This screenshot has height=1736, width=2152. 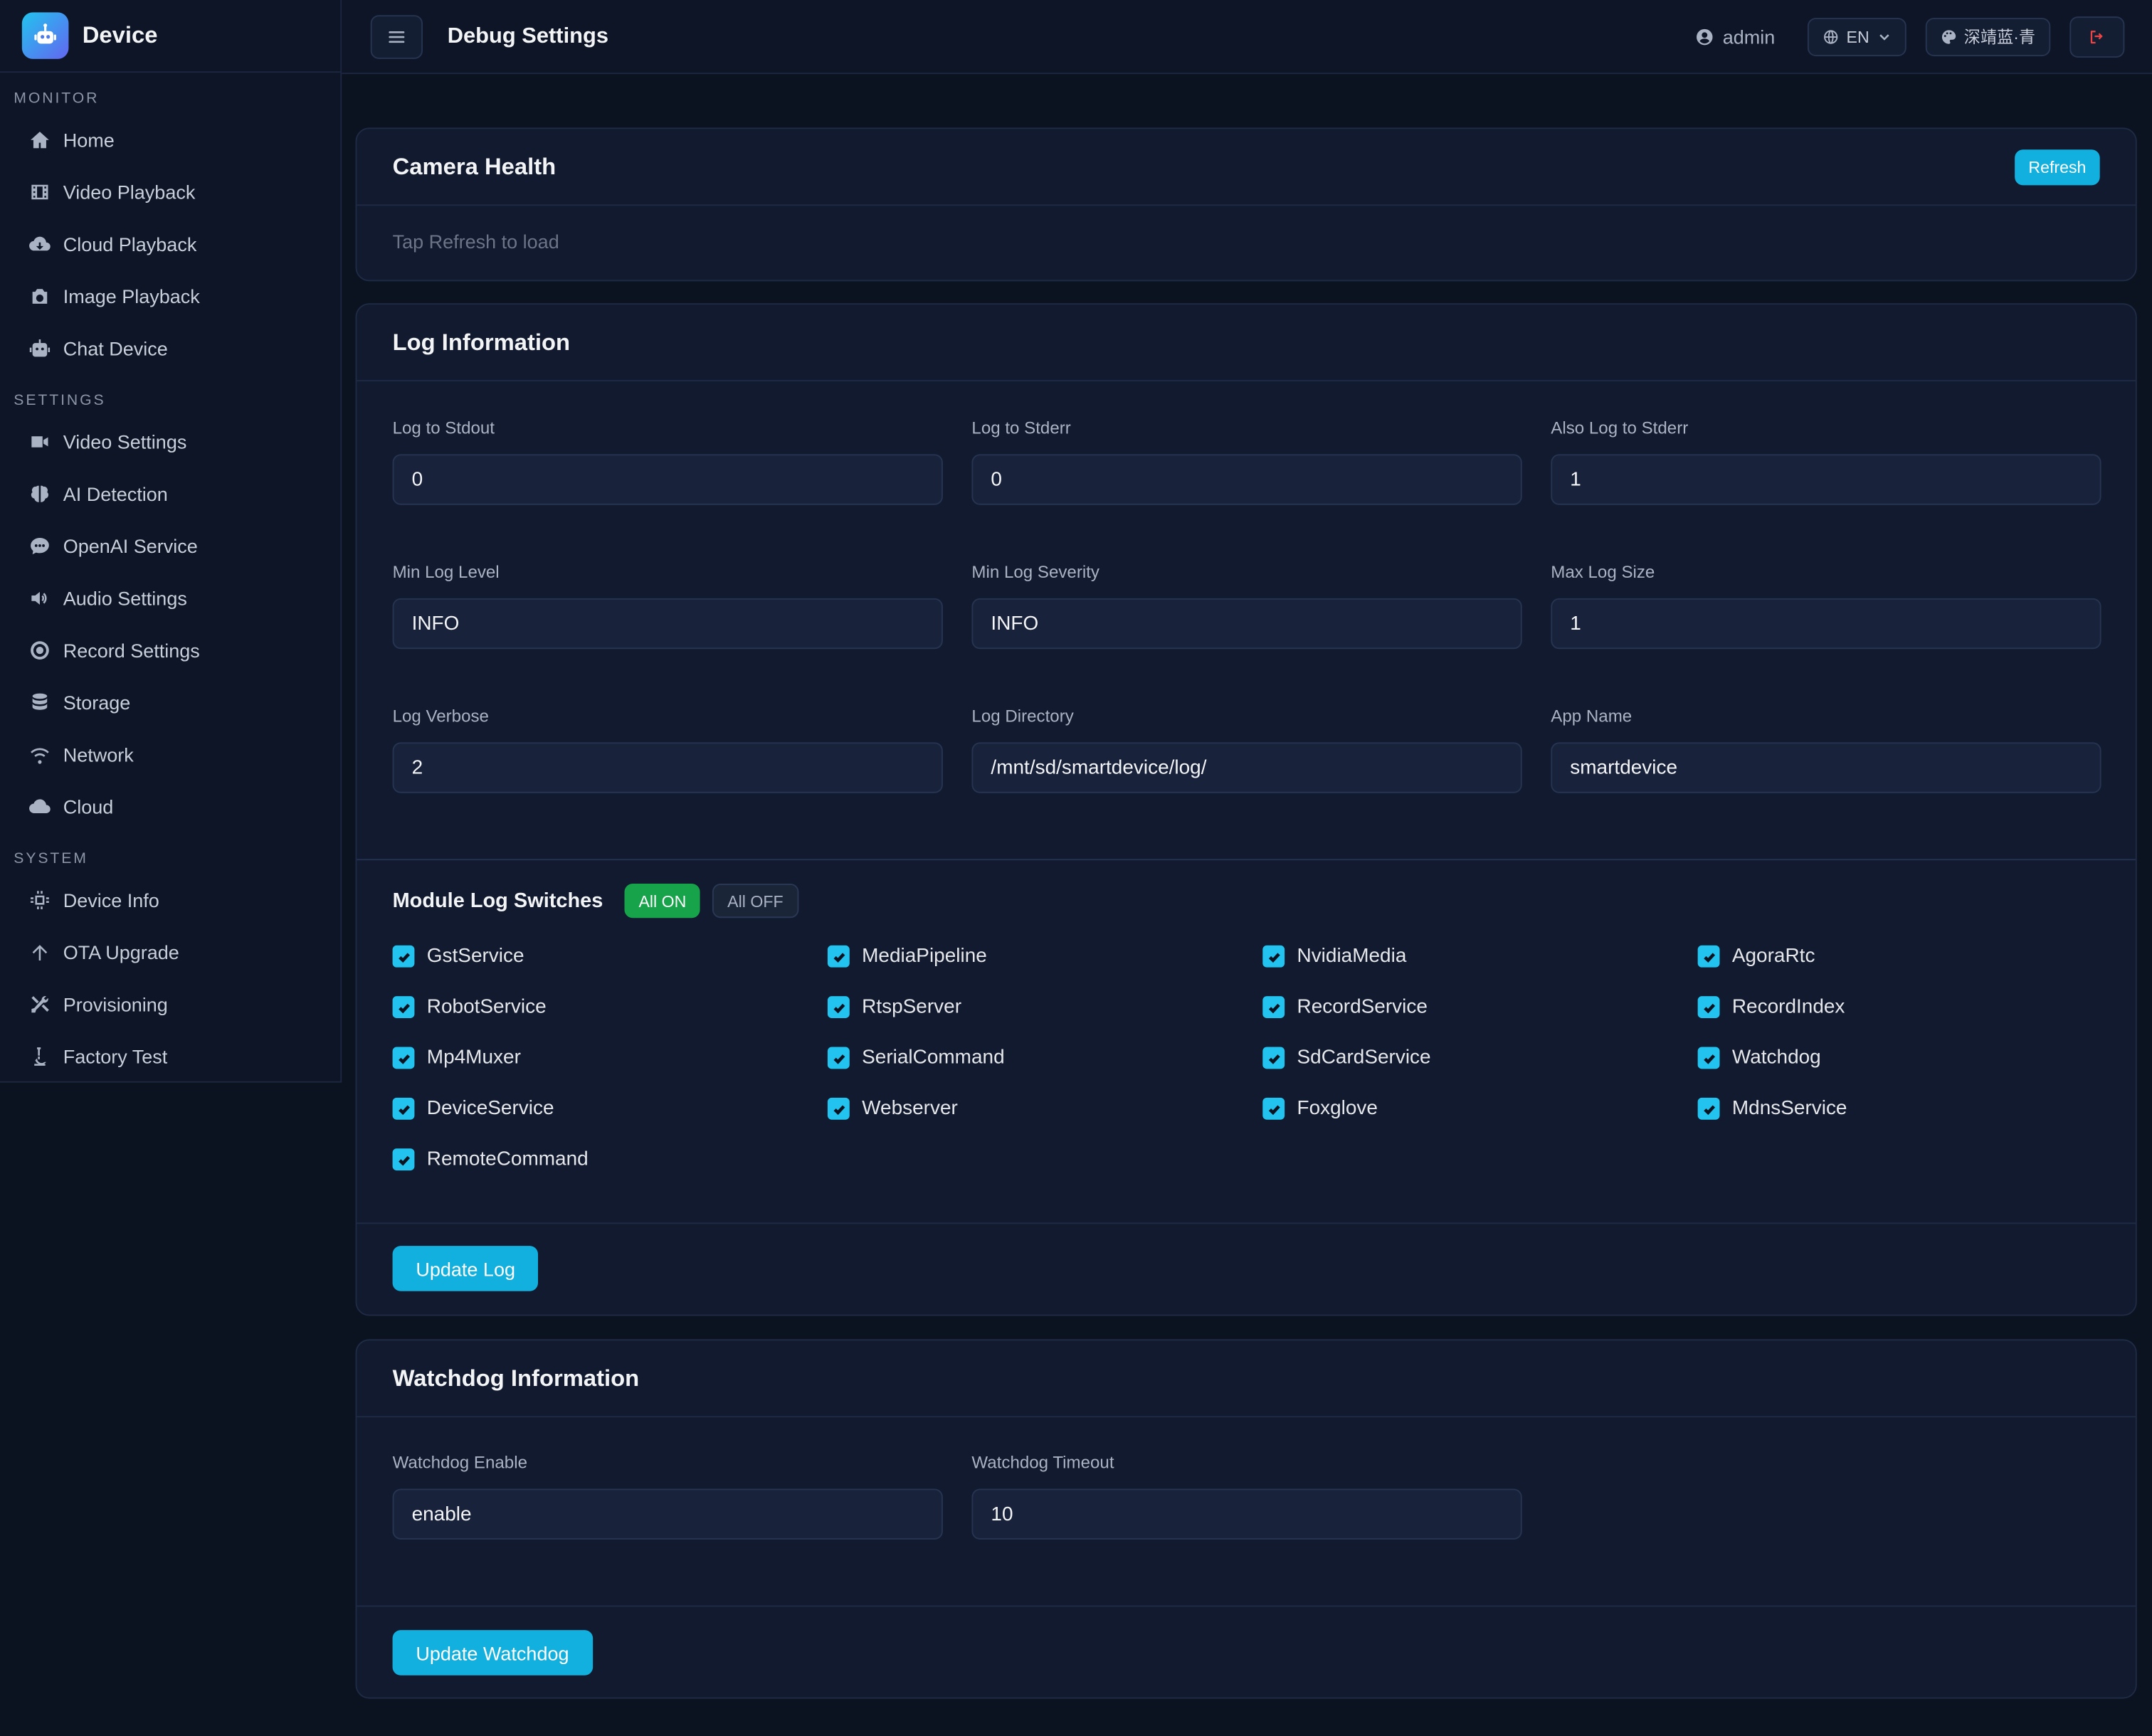 I want to click on database-icon, so click(x=40, y=702).